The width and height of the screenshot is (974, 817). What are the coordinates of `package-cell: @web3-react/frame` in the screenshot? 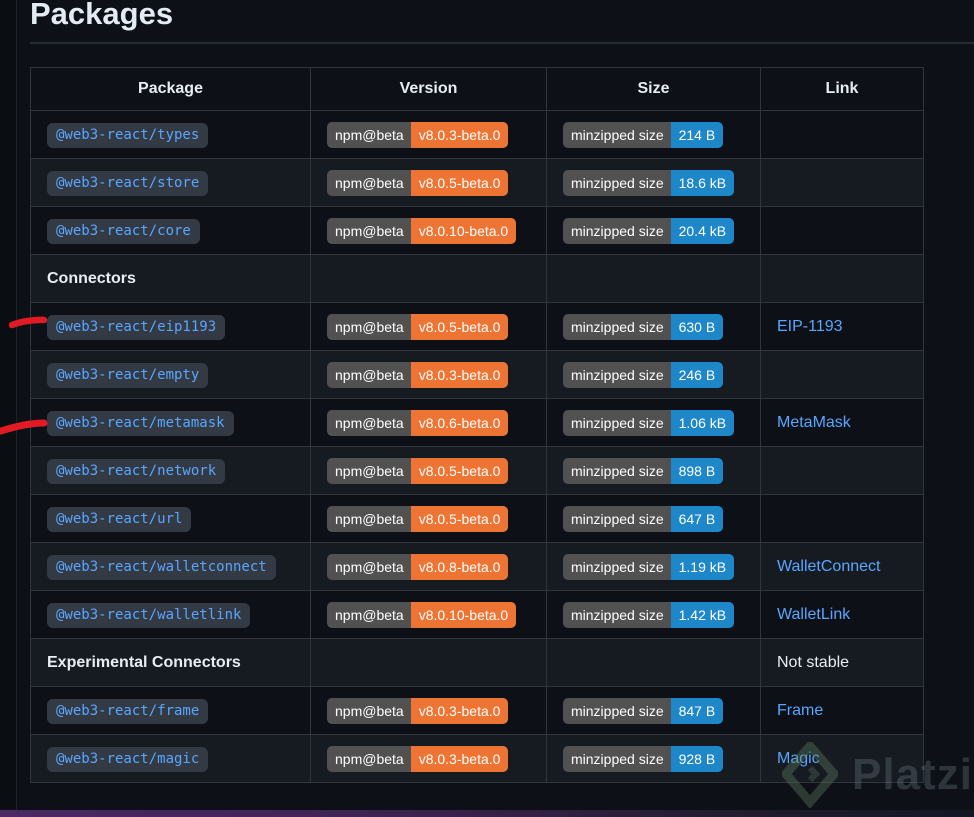 It's located at (170, 710).